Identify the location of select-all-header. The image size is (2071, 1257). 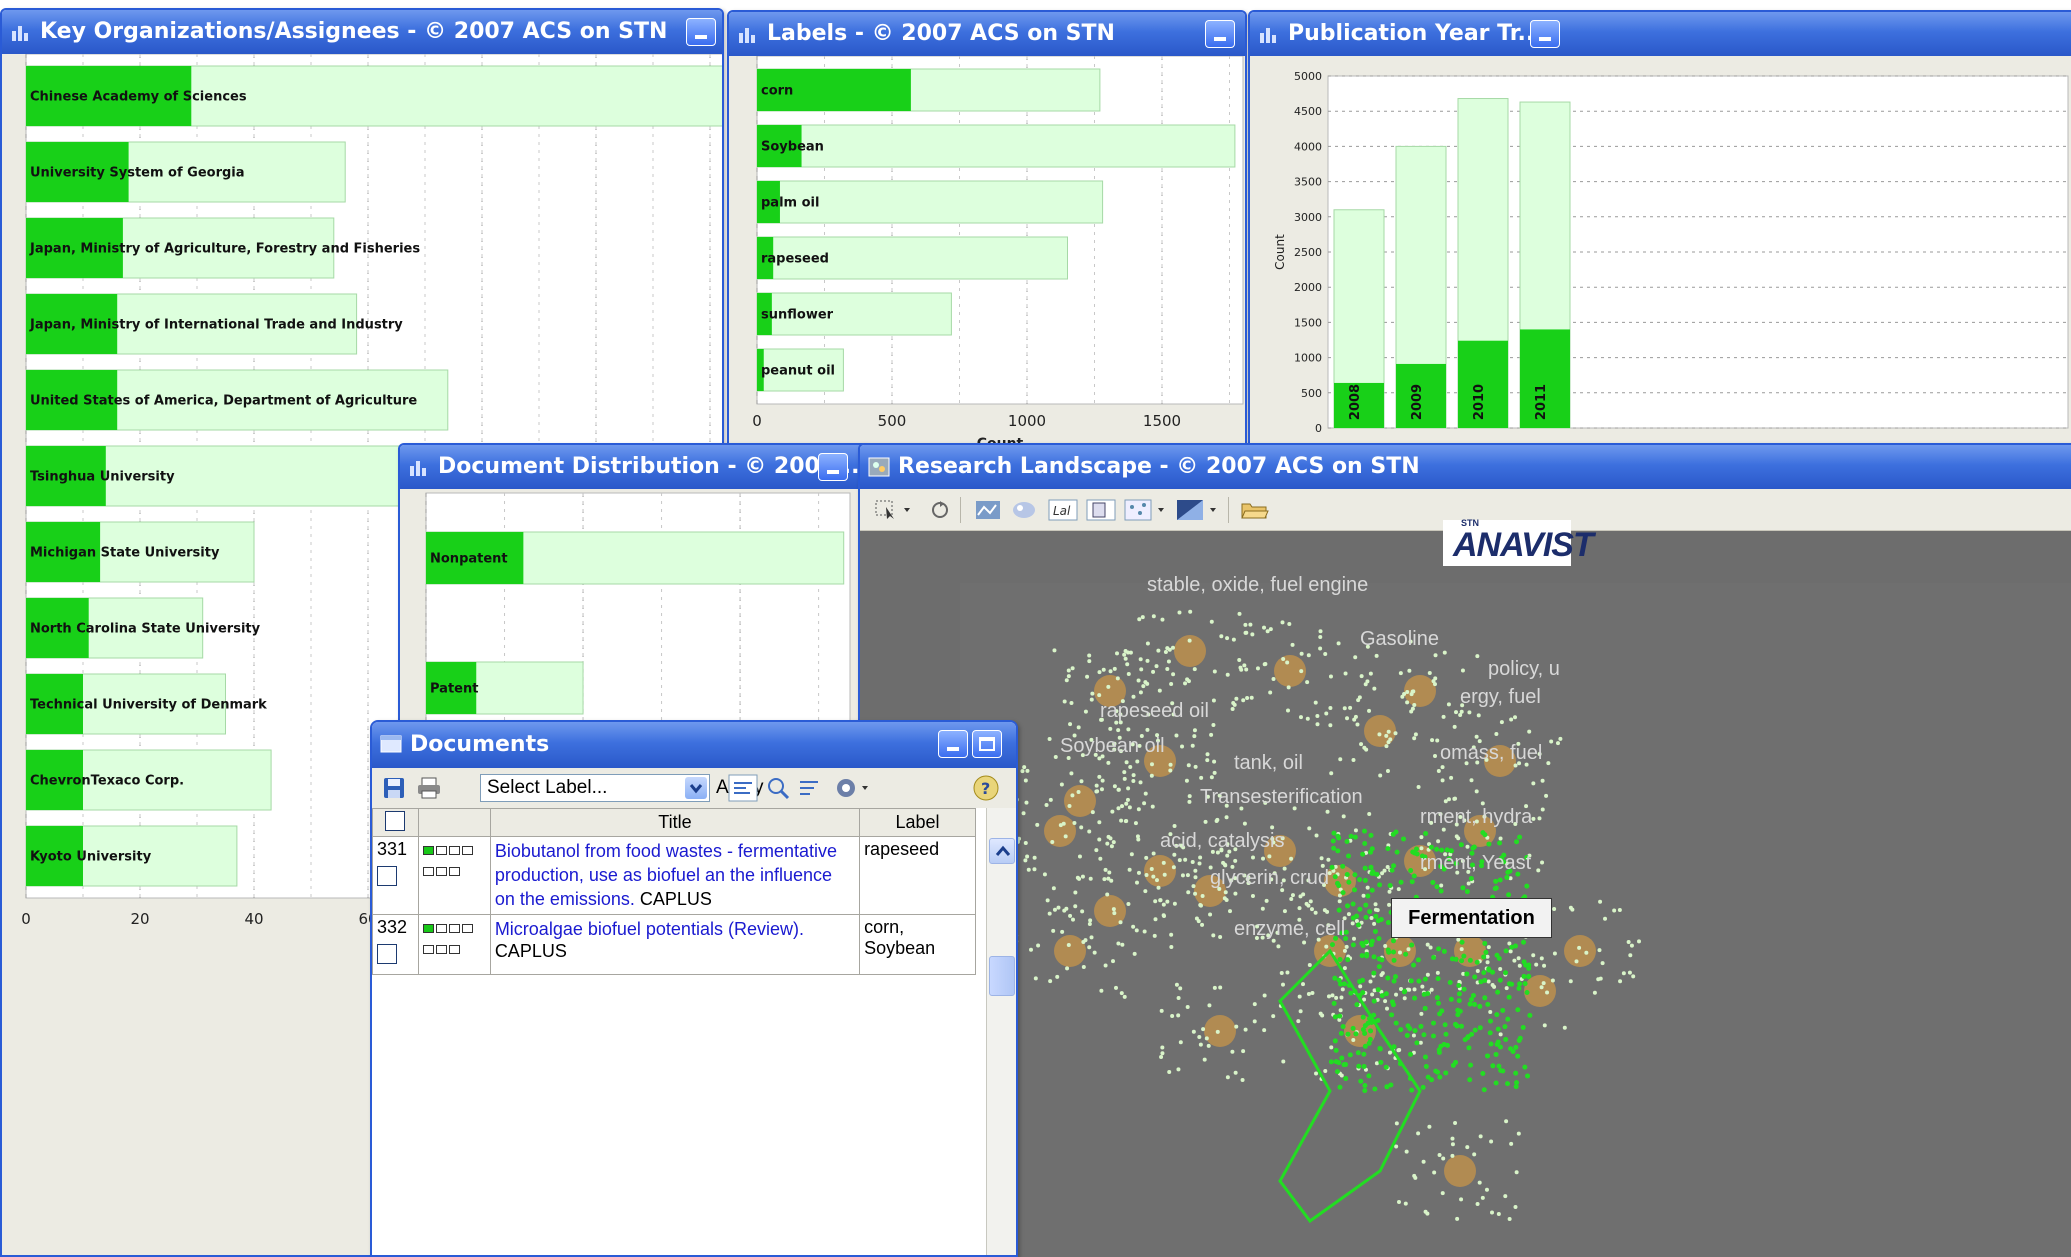
(395, 822).